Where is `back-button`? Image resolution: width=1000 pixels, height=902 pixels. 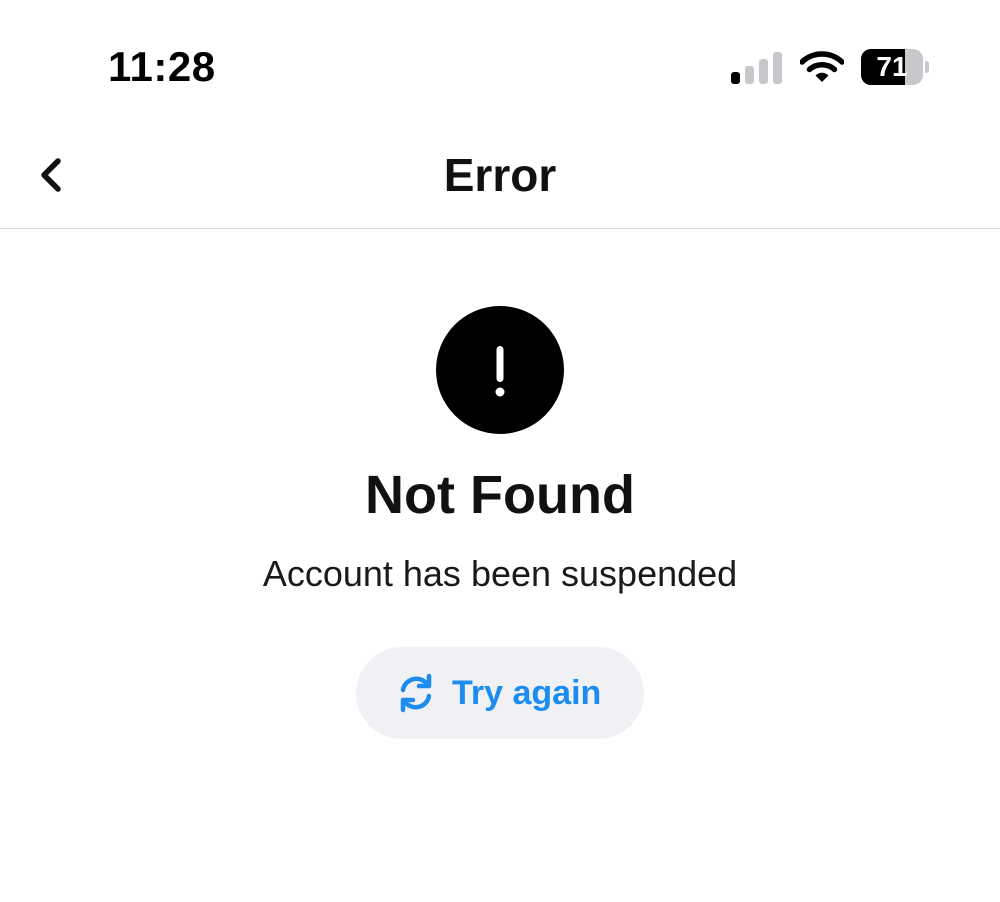 back-button is located at coordinates (54, 175).